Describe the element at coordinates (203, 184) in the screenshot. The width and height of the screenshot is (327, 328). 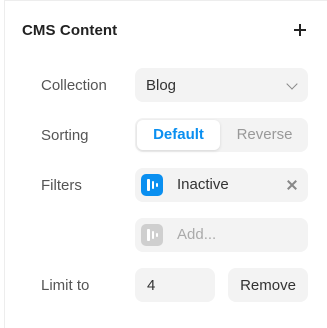
I see `filter-item-label: Inactive` at that location.